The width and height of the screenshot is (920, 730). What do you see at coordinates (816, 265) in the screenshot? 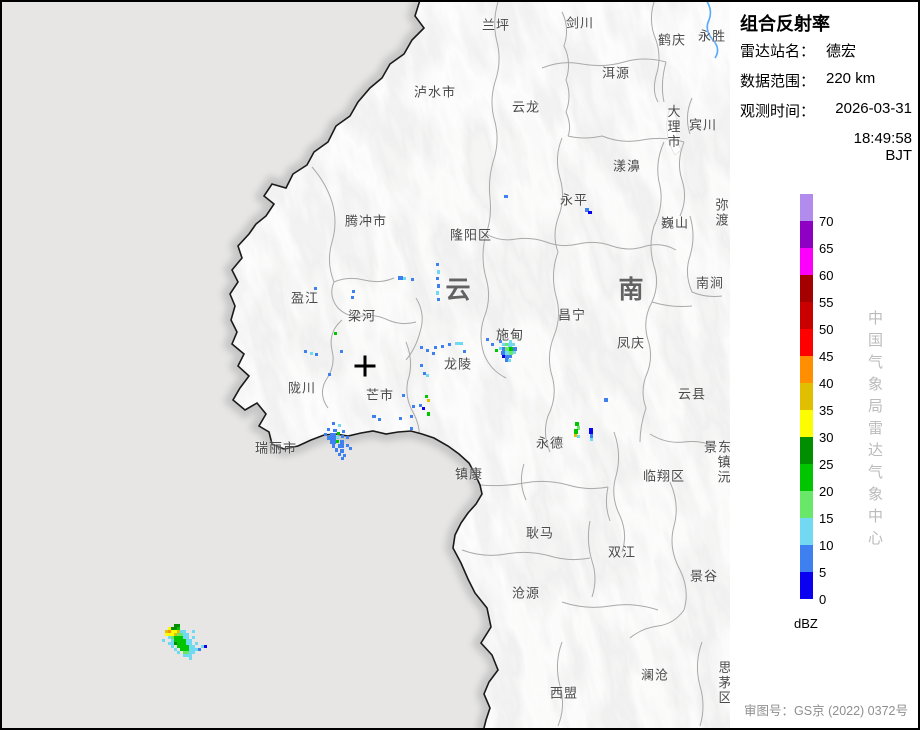
I see `legend-color-segment: 60` at bounding box center [816, 265].